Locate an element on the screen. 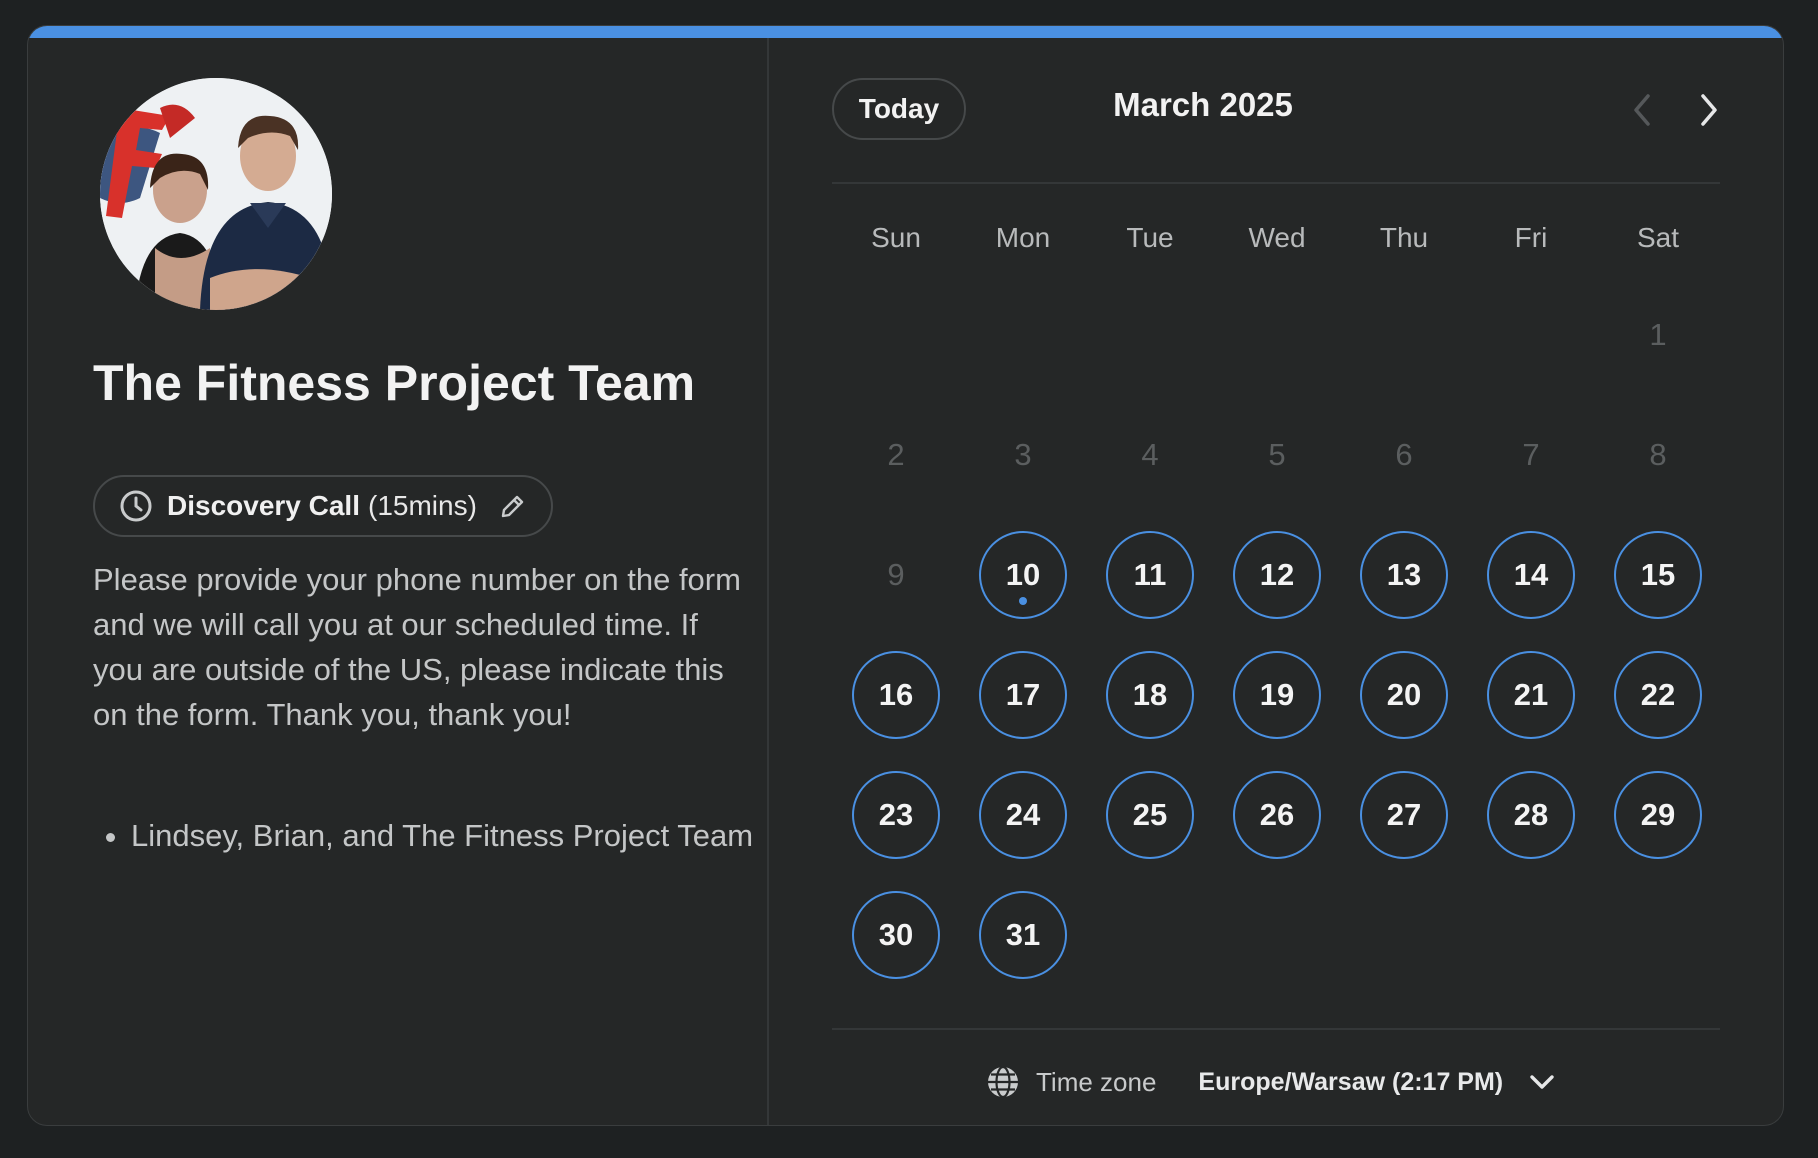 The image size is (1818, 1158). next-month-button is located at coordinates (1709, 110).